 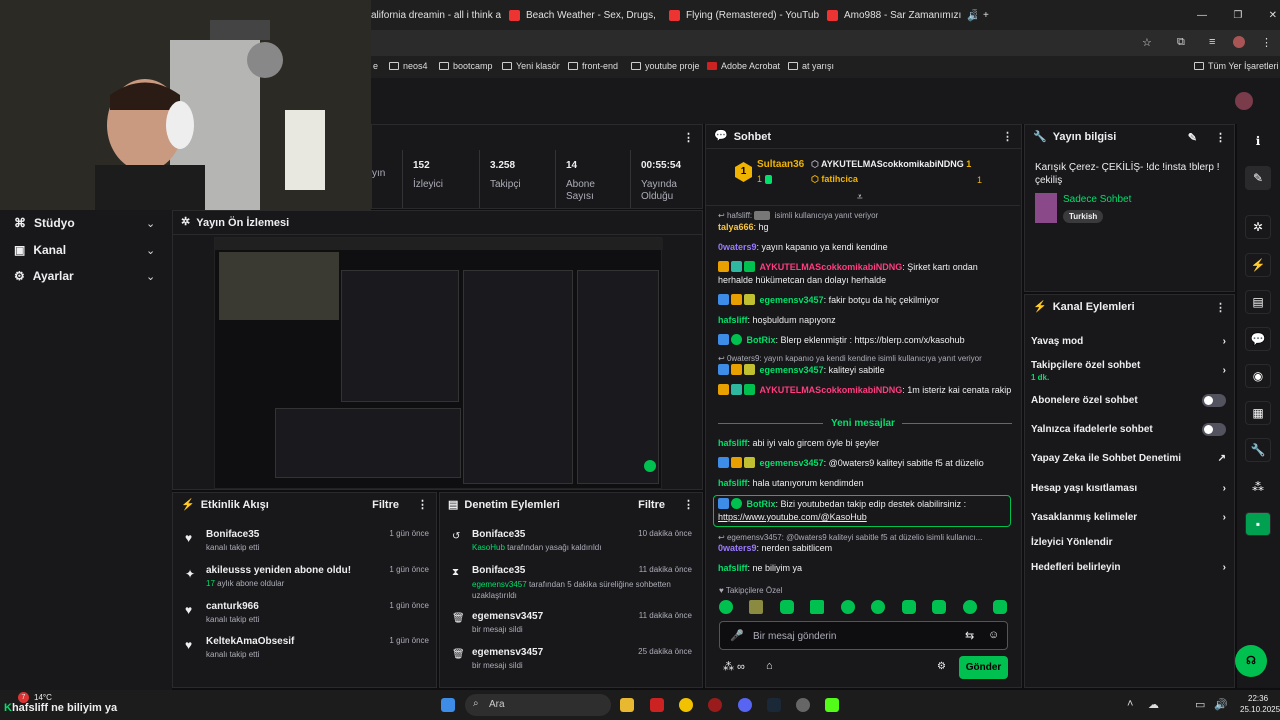 I want to click on maximize-icon: ❐, so click(x=1237, y=15).